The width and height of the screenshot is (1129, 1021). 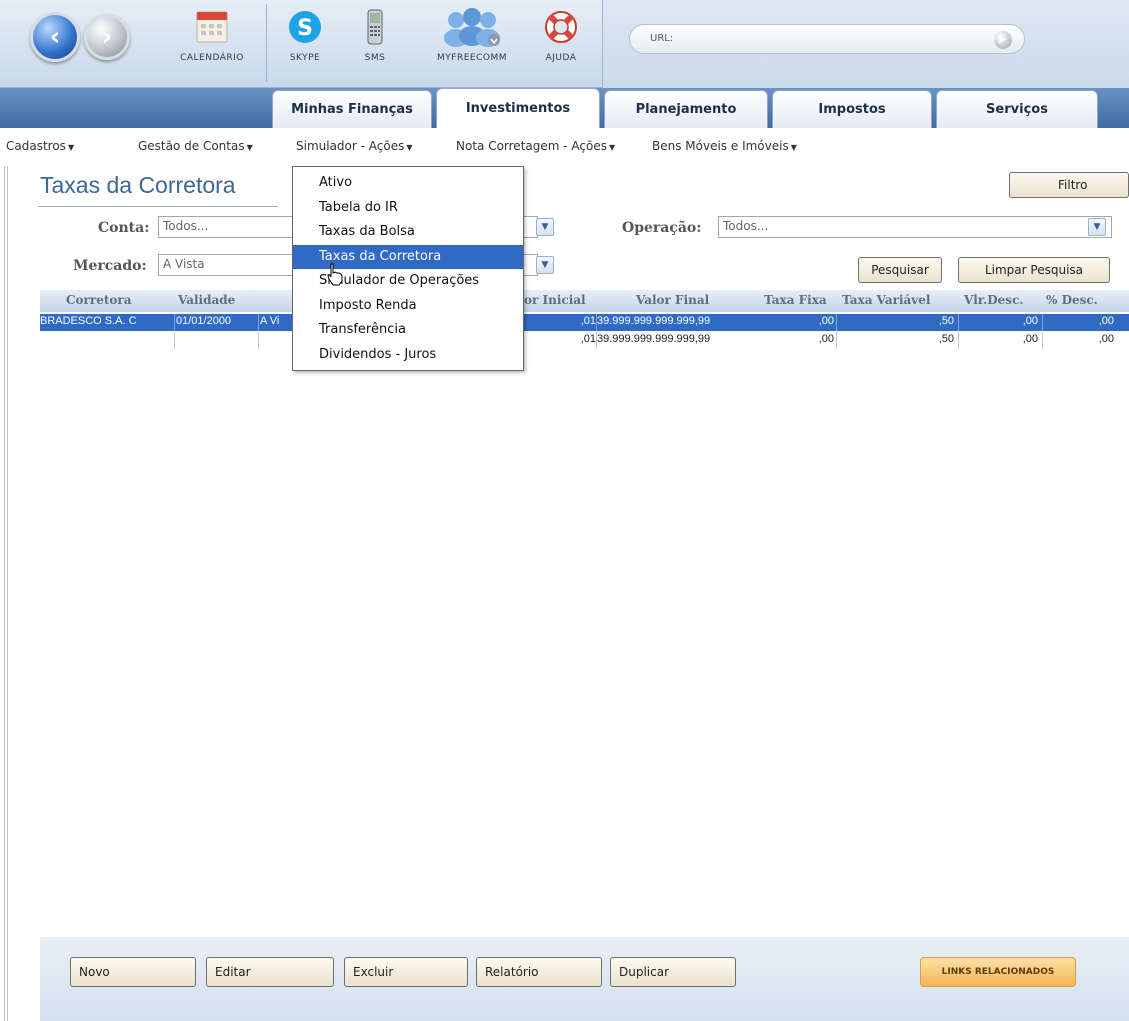 What do you see at coordinates (1034, 270) in the screenshot?
I see `clear-search-button: Limpar Pesquisa` at bounding box center [1034, 270].